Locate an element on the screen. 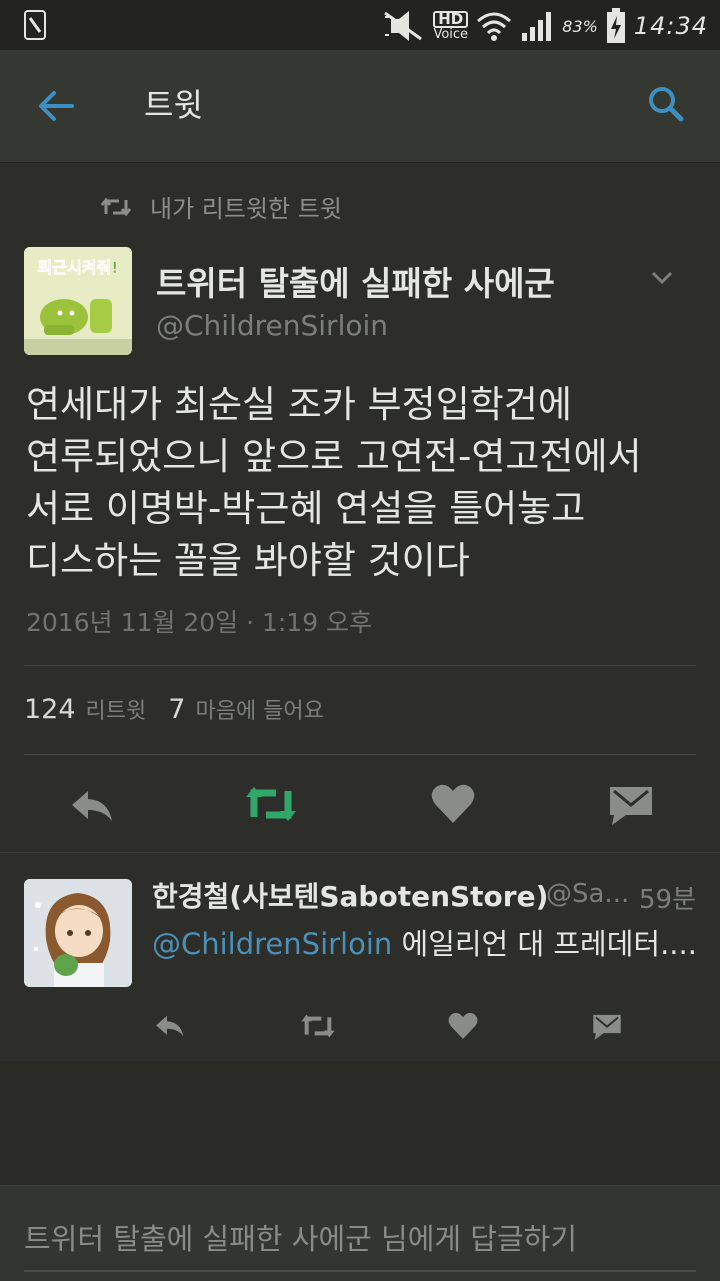 This screenshot has width=720, height=1281. retweet-context: 내가 리트윗한 트윗 is located at coordinates (221, 206).